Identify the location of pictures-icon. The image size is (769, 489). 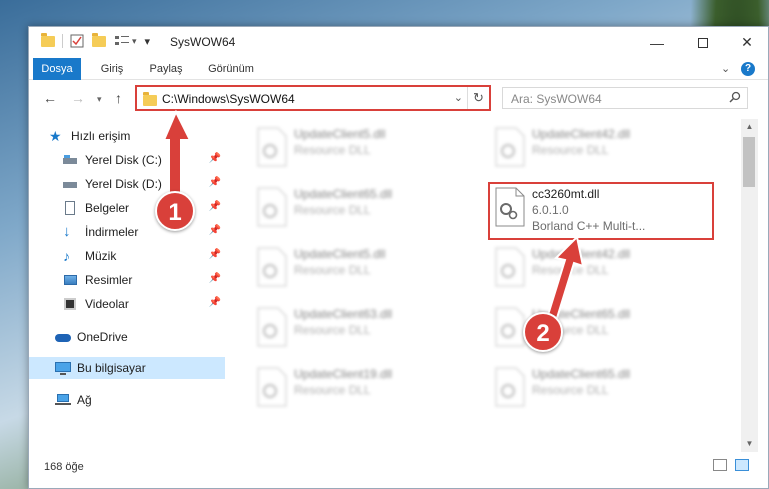
(71, 280).